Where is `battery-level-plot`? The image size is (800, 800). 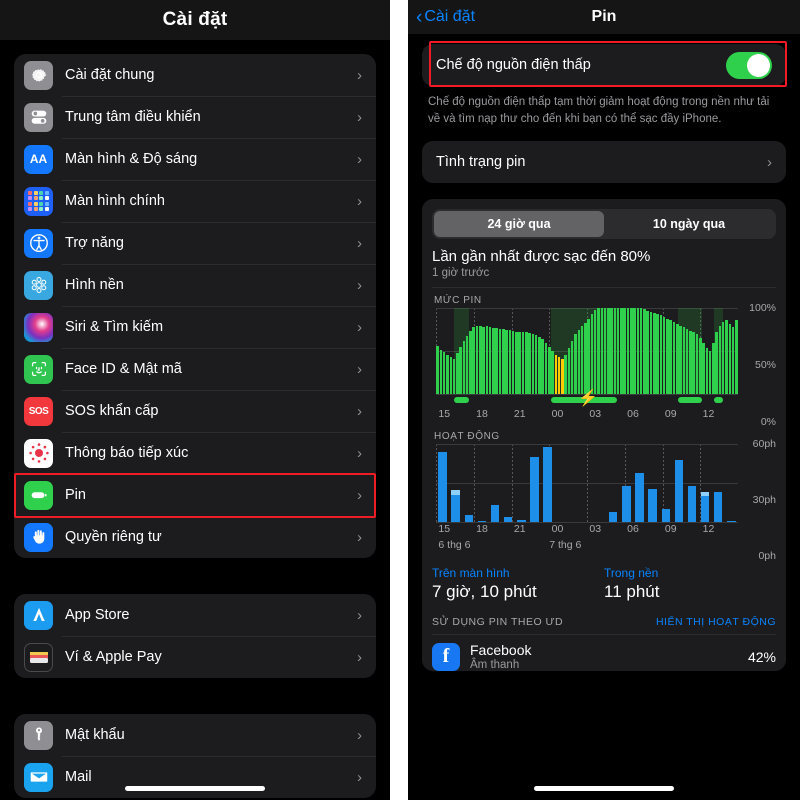 battery-level-plot is located at coordinates (587, 352).